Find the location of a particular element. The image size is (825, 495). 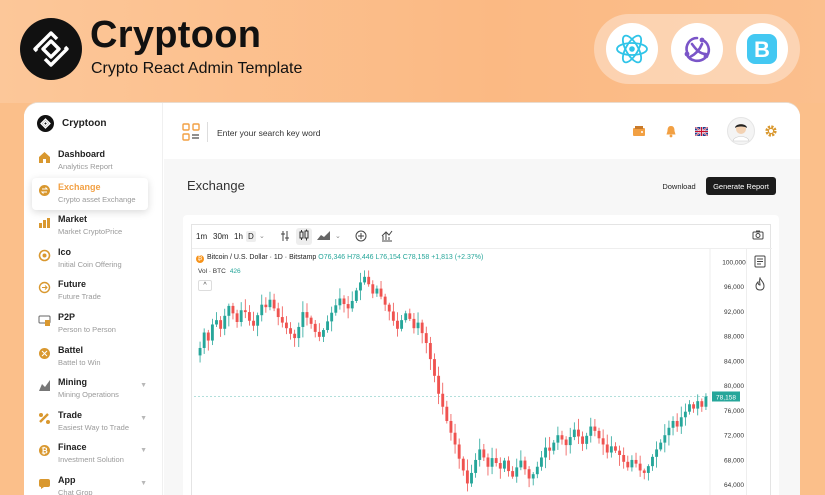

sidebar-item-label: Future is located at coordinates (72, 284).